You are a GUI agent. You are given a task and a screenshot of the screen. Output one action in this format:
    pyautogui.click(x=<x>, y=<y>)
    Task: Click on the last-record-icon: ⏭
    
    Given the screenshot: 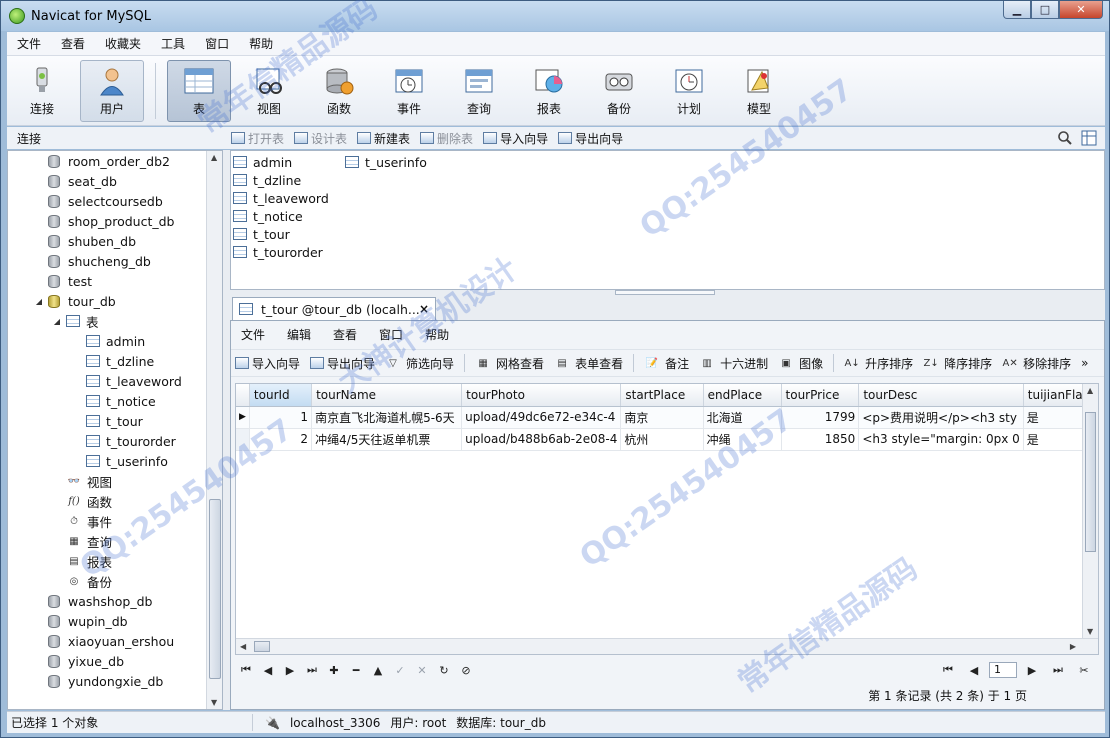 What is the action you would take?
    pyautogui.click(x=312, y=670)
    